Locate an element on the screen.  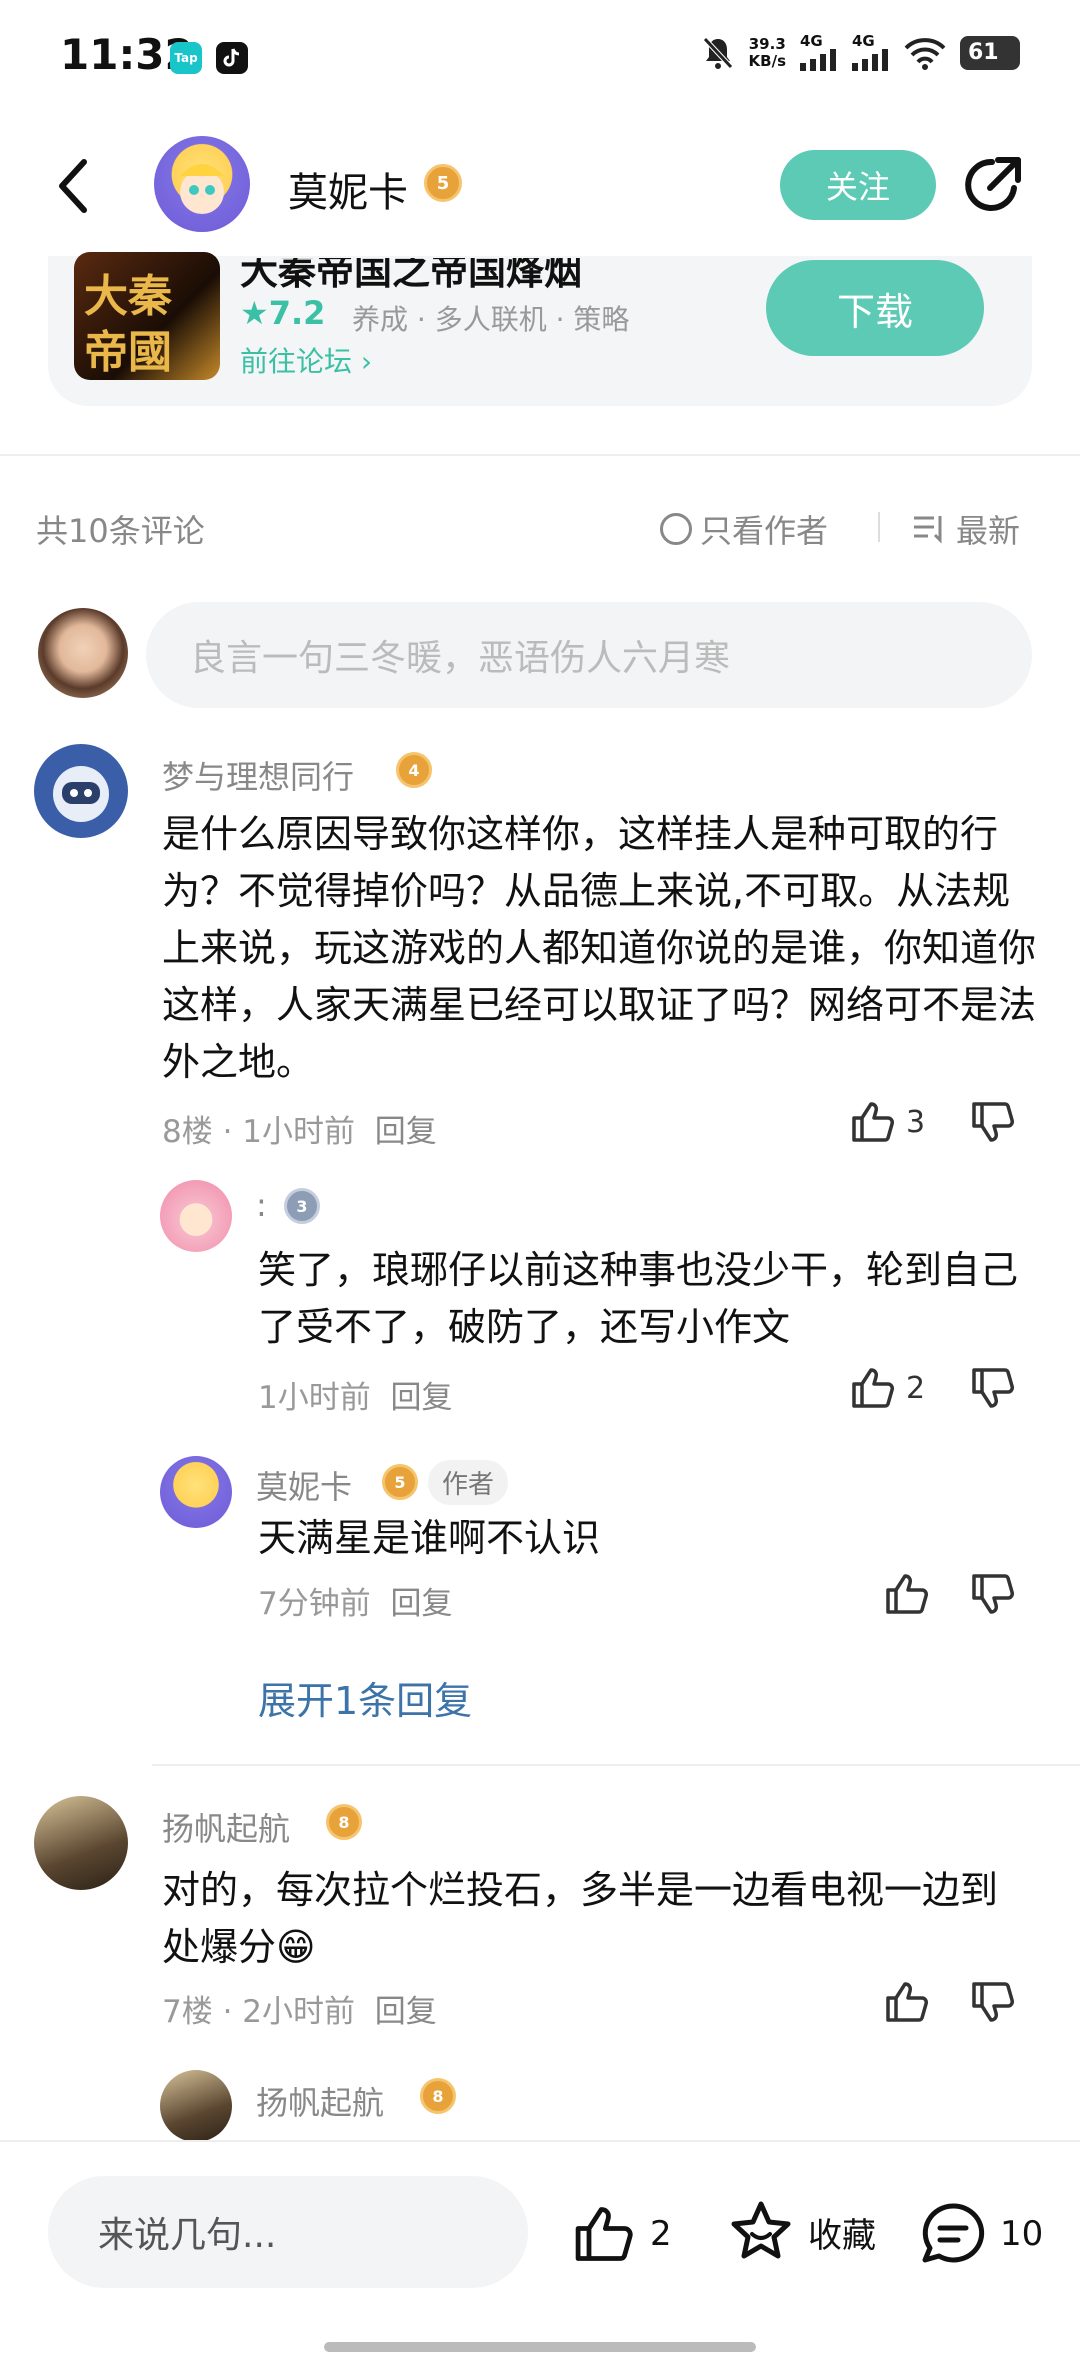
comment-bubble-icon is located at coordinates (953, 2233).